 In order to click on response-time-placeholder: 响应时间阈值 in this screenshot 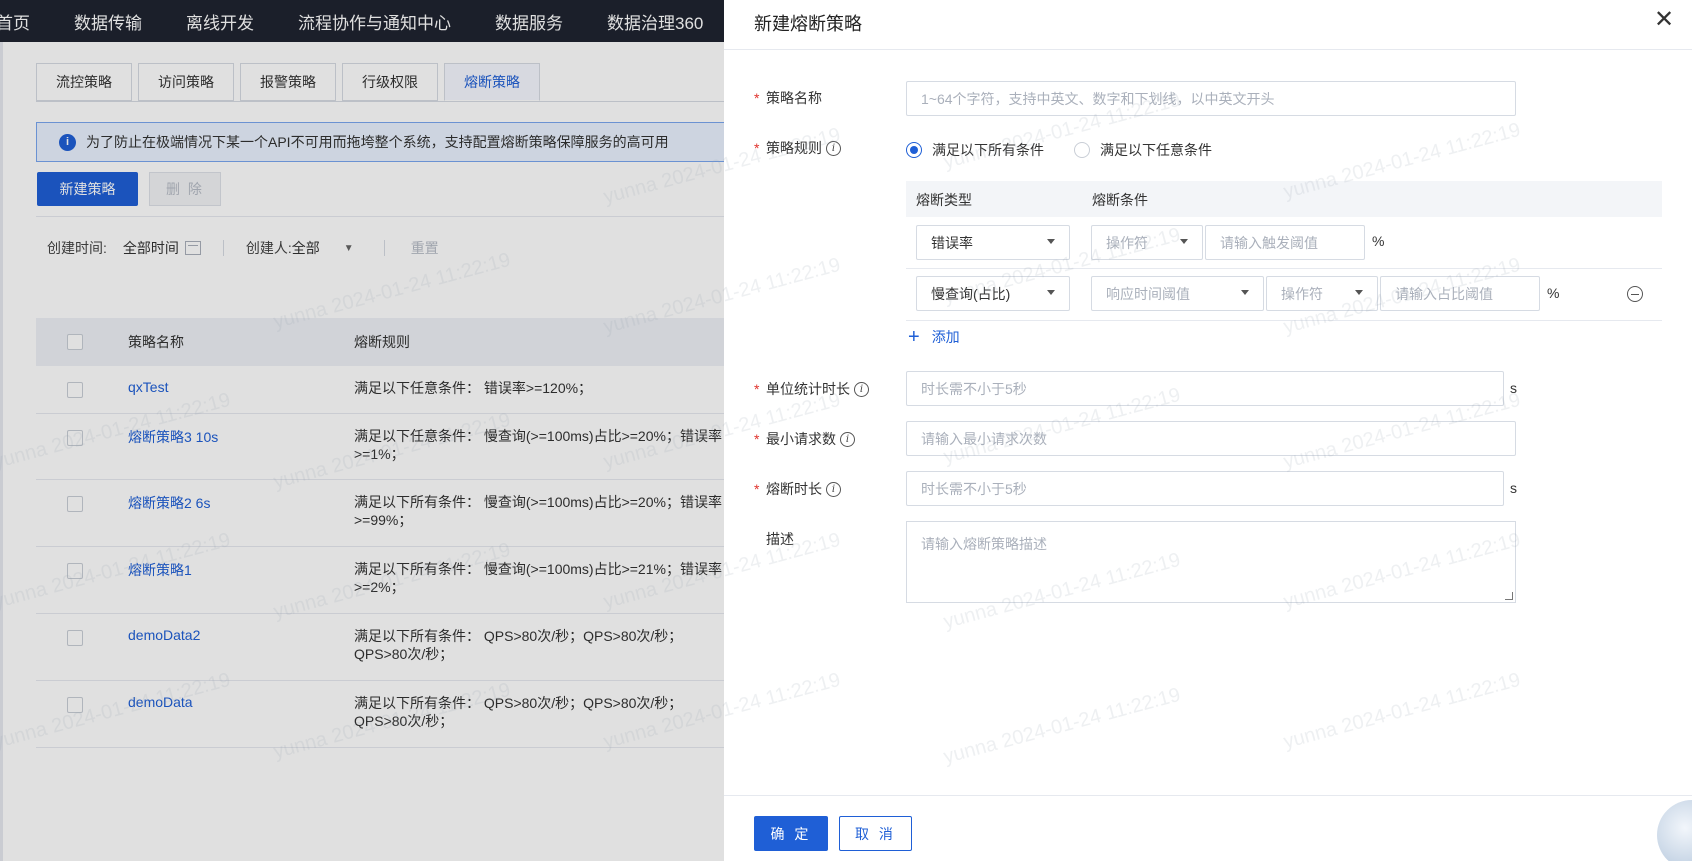, I will do `click(1148, 293)`.